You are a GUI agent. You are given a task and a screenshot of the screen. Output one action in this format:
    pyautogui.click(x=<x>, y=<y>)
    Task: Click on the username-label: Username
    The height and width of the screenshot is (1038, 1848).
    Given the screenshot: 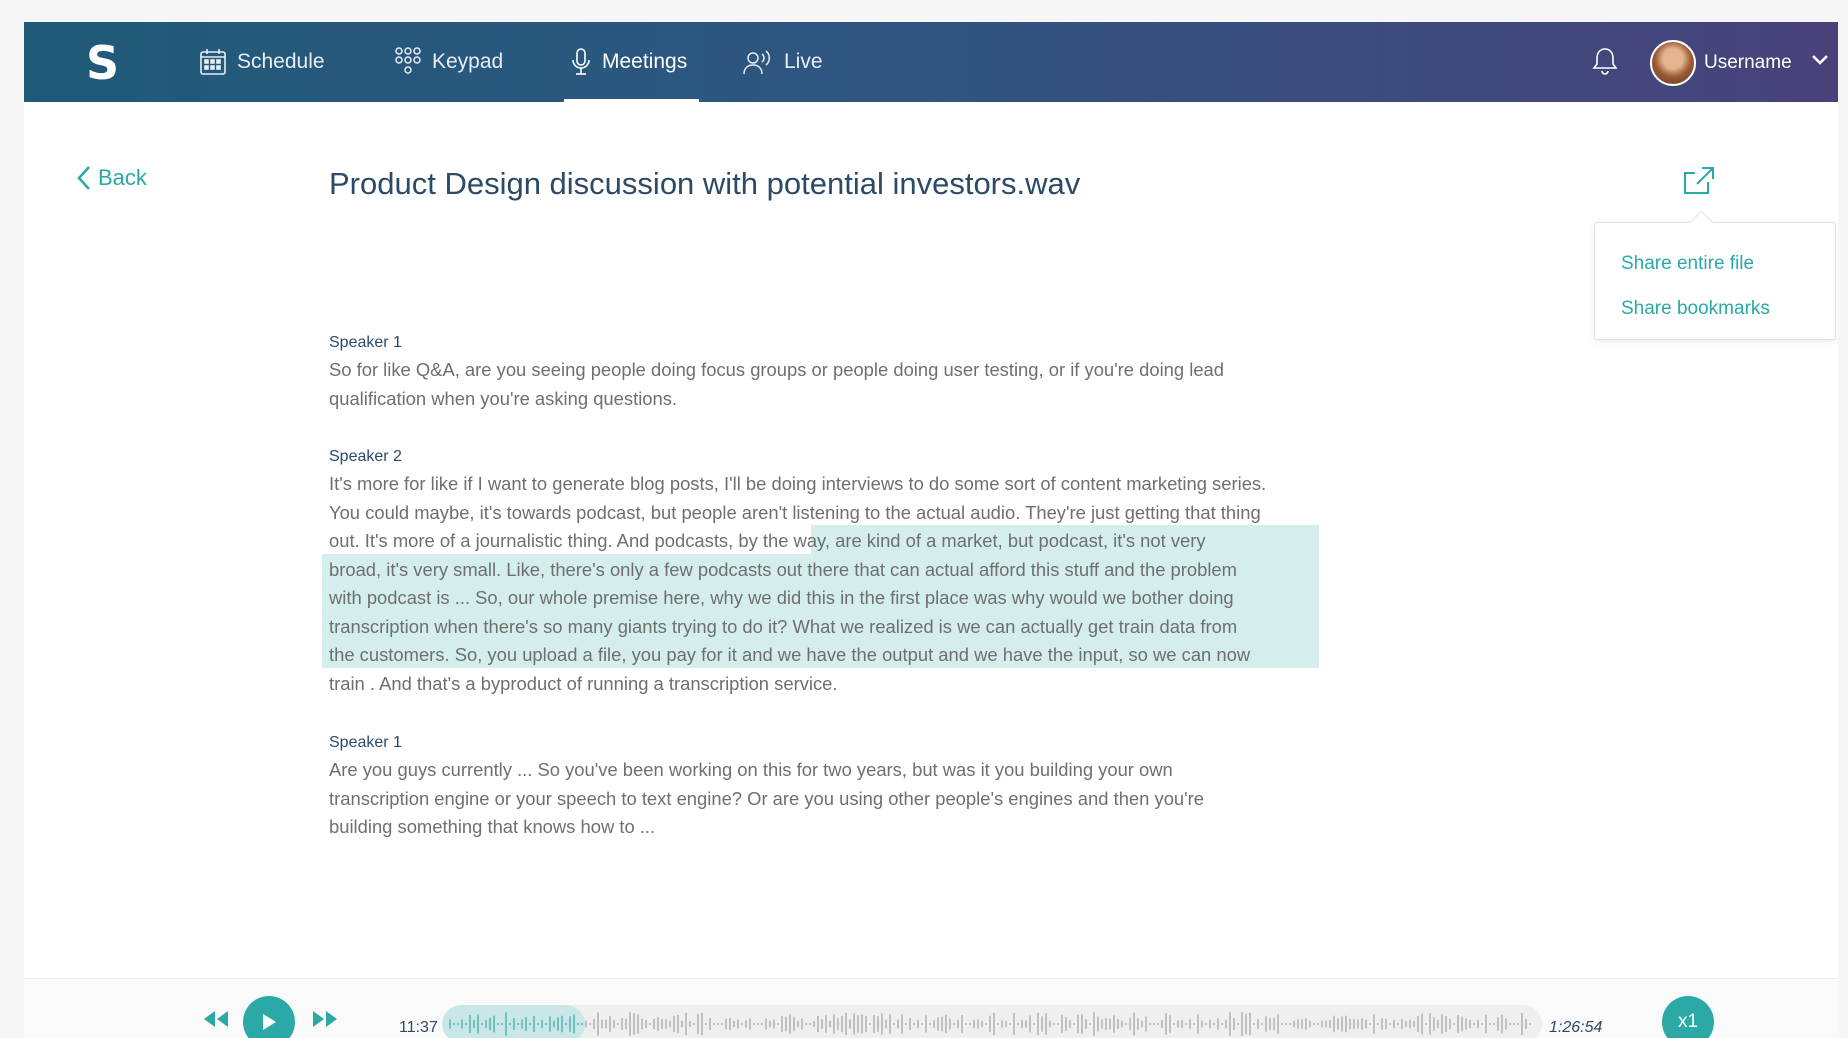 What is the action you would take?
    pyautogui.click(x=1748, y=63)
    